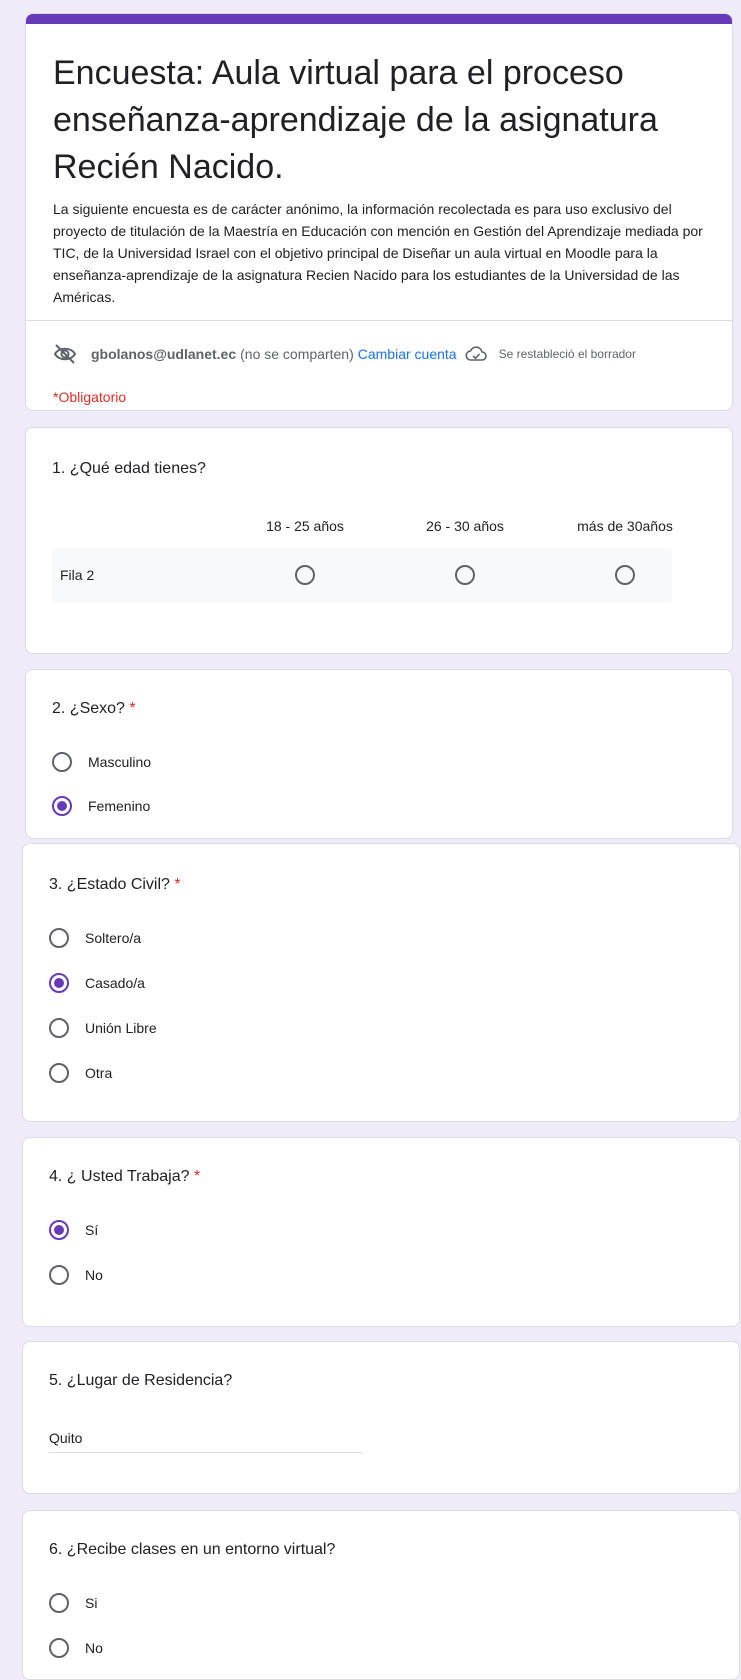 The width and height of the screenshot is (741, 1680). What do you see at coordinates (91, 1603) in the screenshot?
I see `option-label: Si` at bounding box center [91, 1603].